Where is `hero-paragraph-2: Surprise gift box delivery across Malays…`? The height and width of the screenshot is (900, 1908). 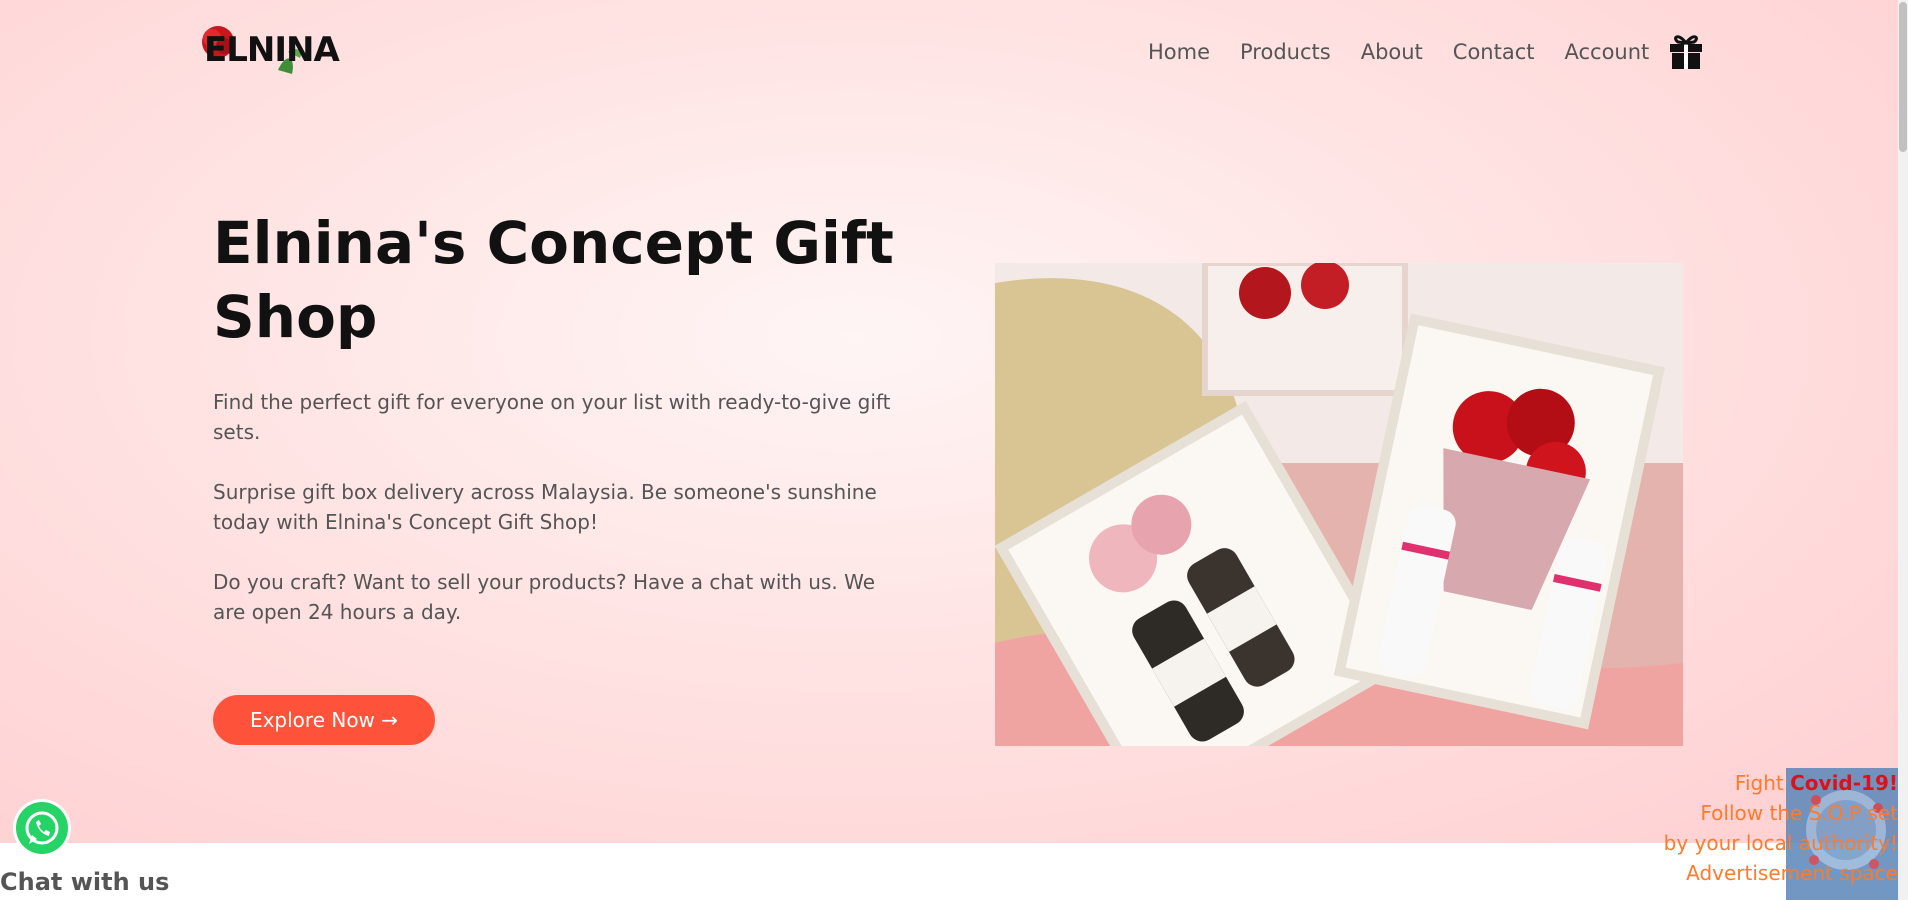 hero-paragraph-2: Surprise gift box delivery across Malays… is located at coordinates (545, 507).